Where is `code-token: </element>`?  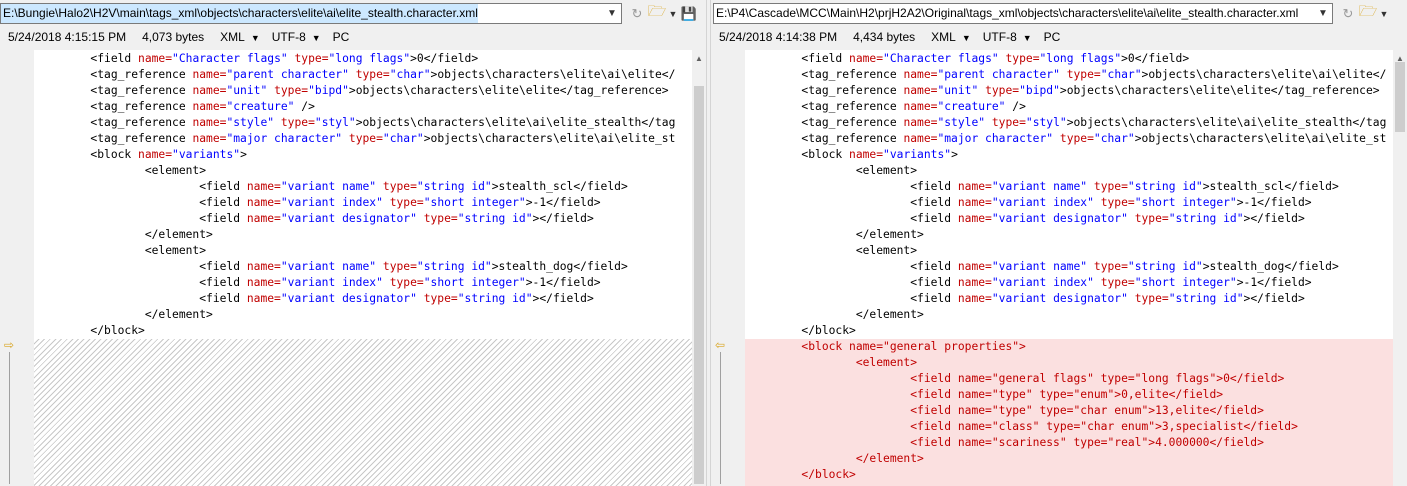 code-token: </element> is located at coordinates (835, 234).